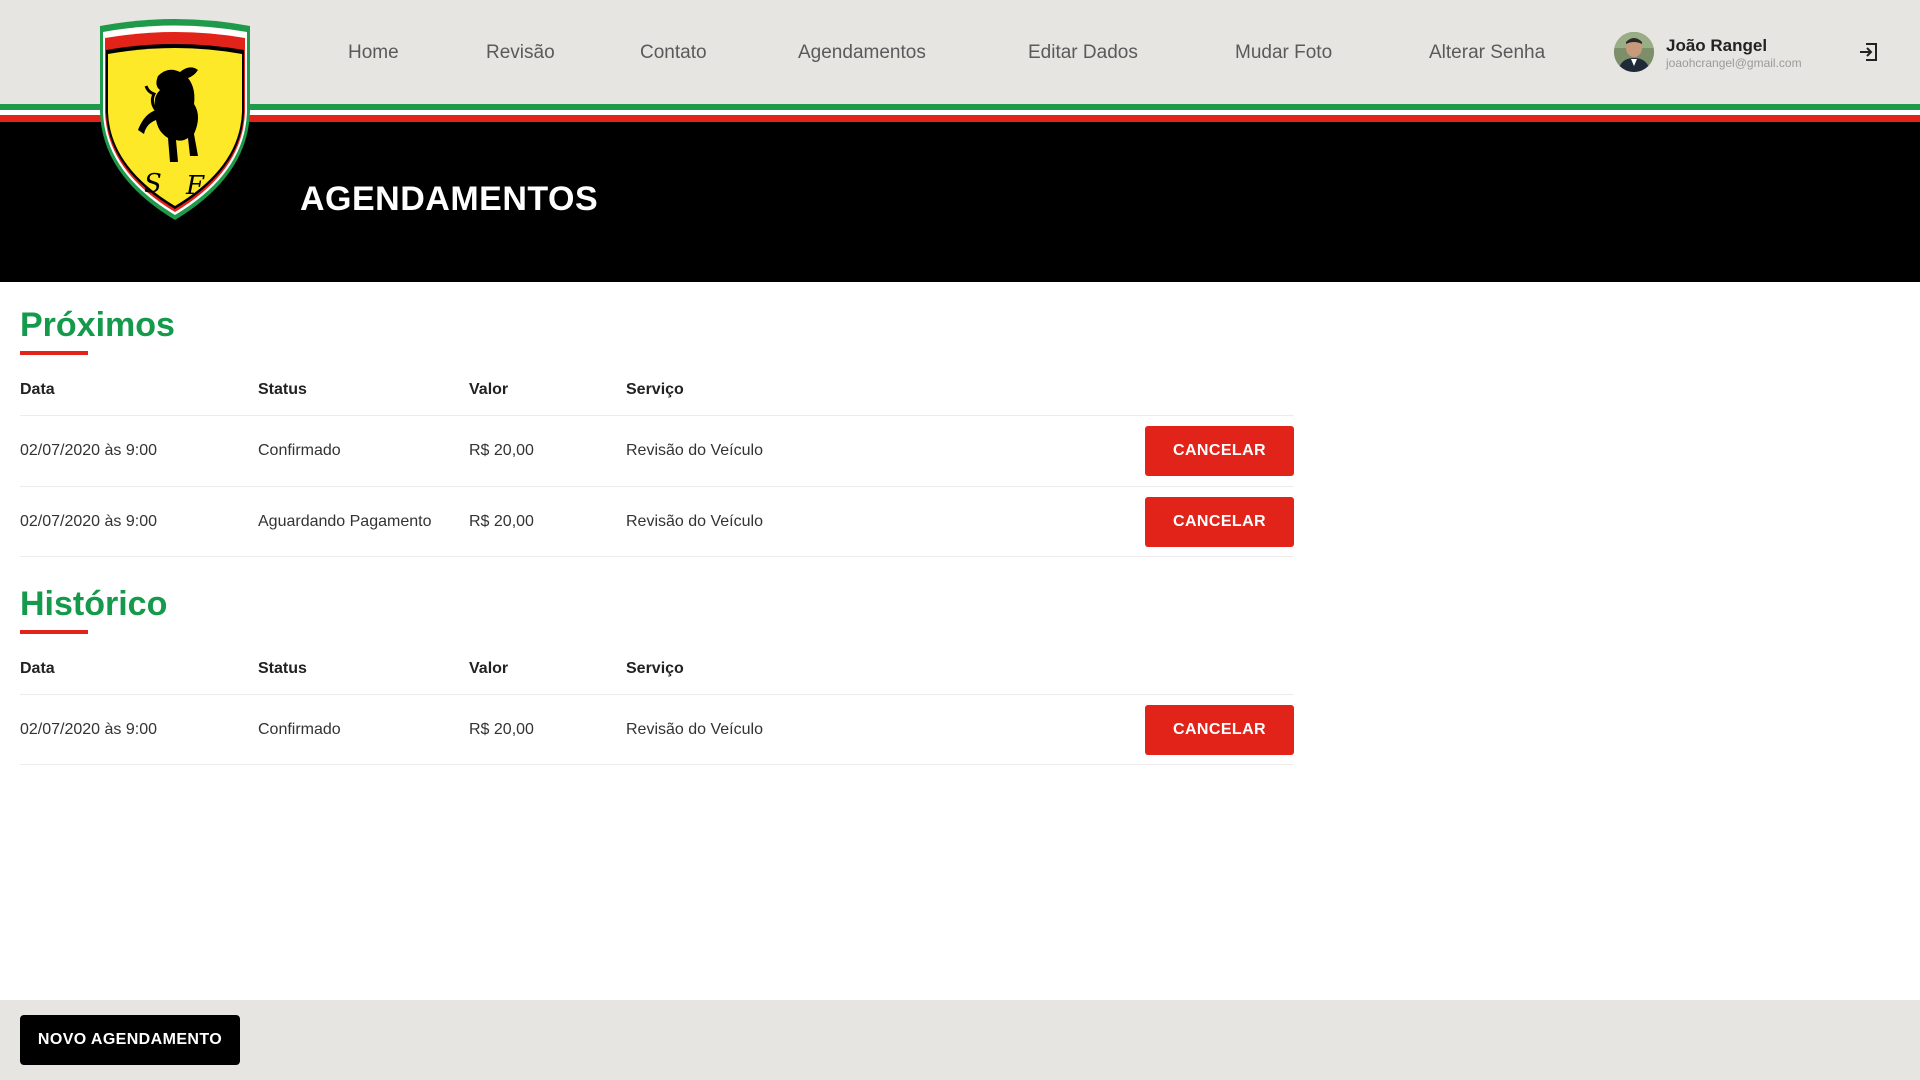 The height and width of the screenshot is (1080, 1920). Describe the element at coordinates (520, 53) in the screenshot. I see `nav-revisao: Revisão` at that location.